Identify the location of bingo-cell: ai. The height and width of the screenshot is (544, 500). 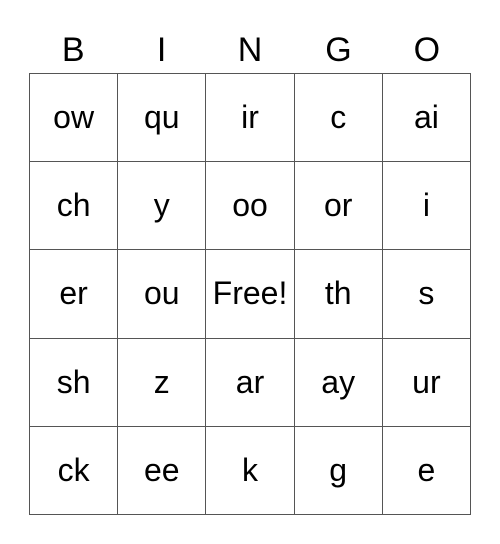
(426, 118).